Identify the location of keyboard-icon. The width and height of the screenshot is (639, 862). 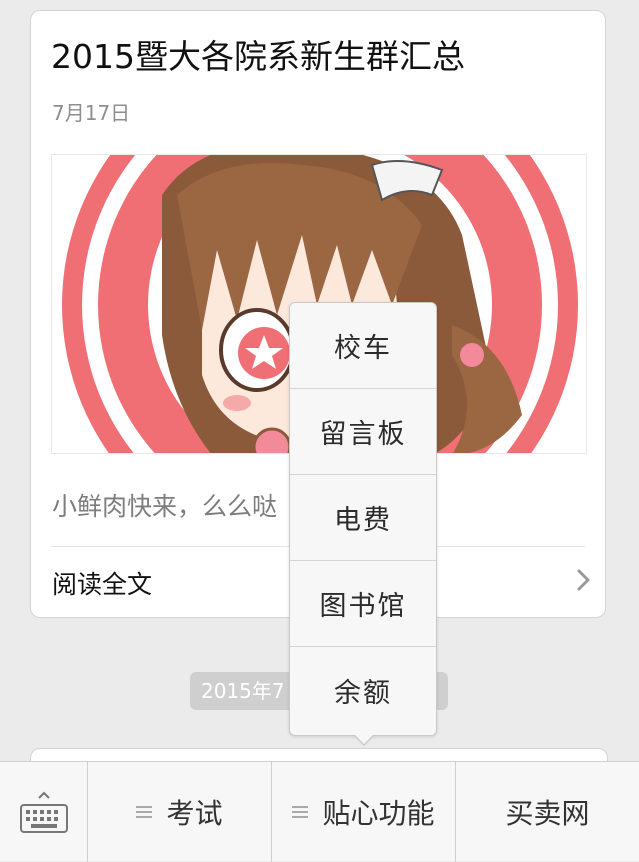
(43, 812).